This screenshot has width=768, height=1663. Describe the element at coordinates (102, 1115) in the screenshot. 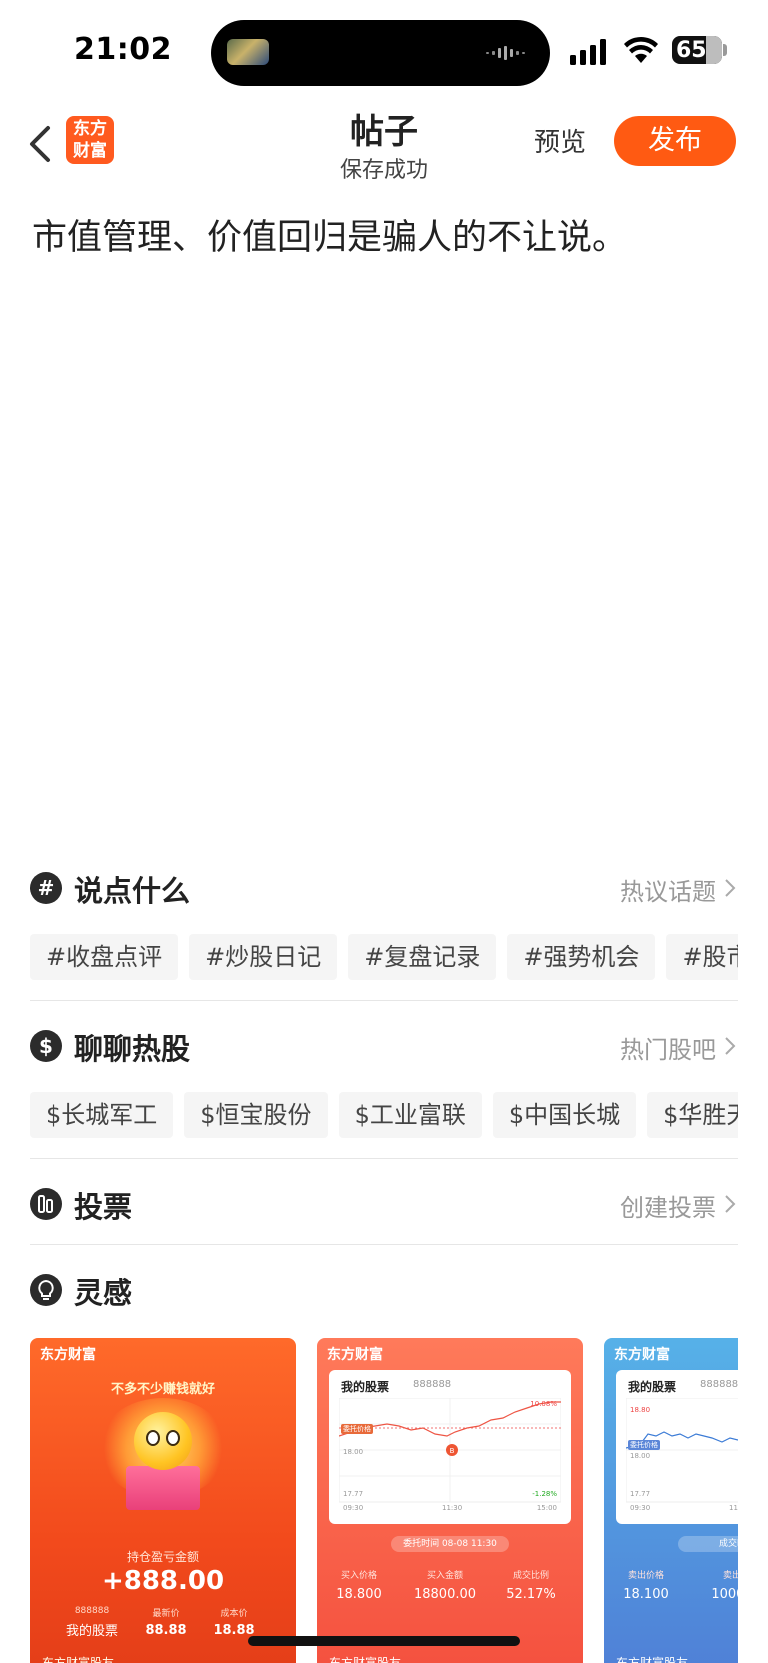

I see `stock-chip: $长城军工` at that location.